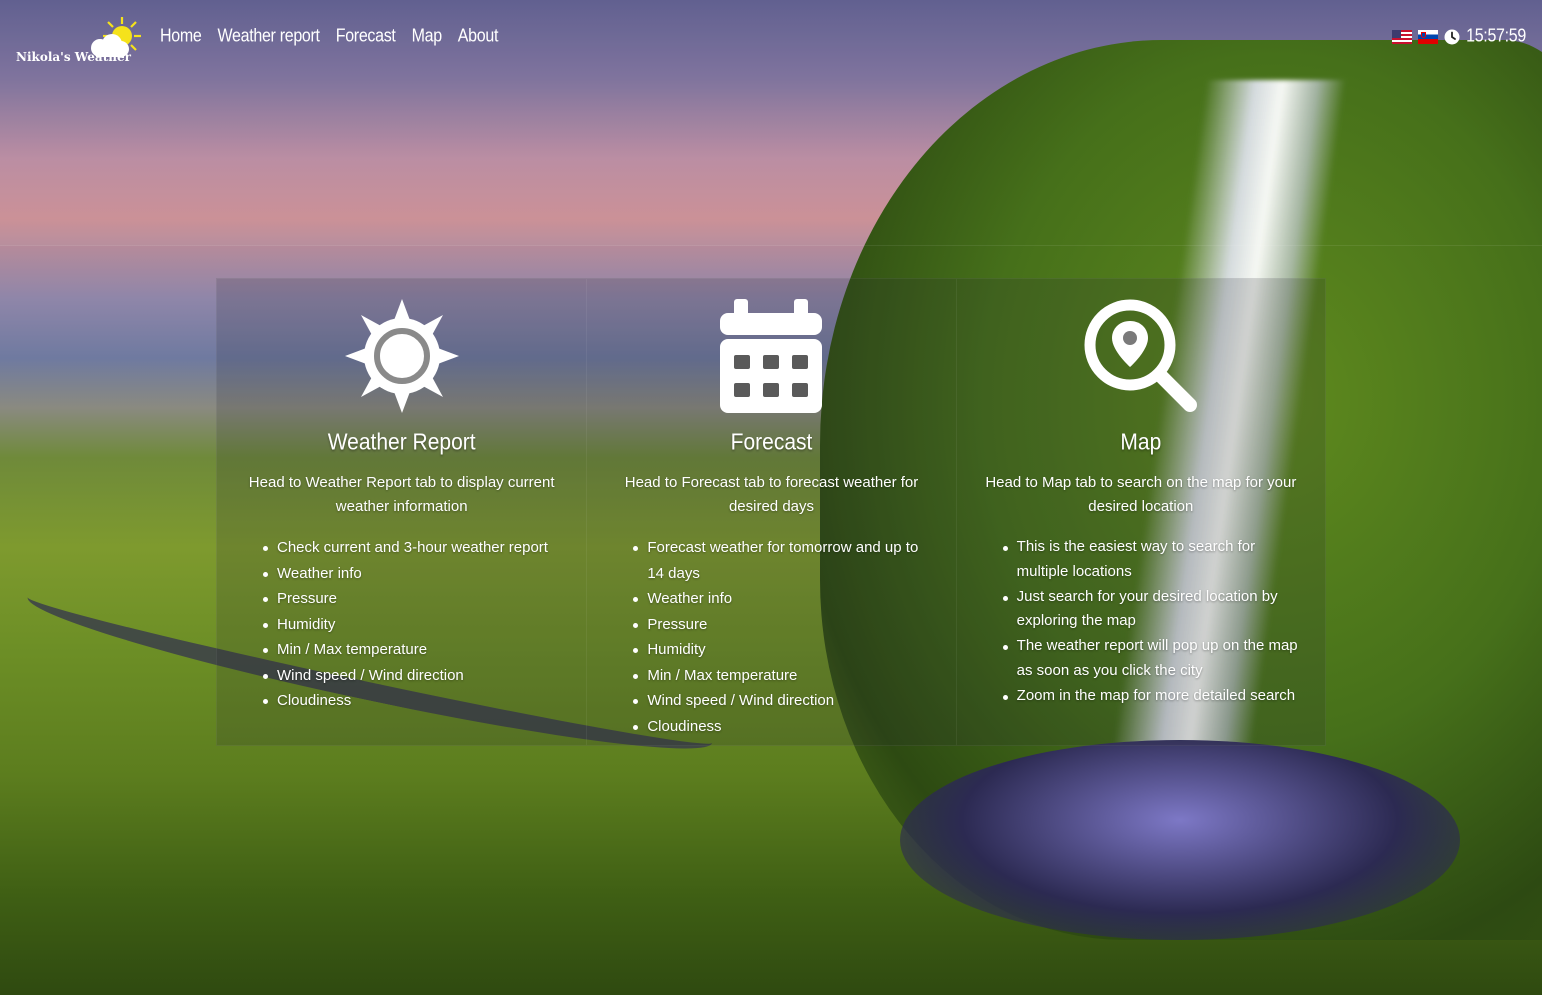 This screenshot has width=1542, height=995. Describe the element at coordinates (478, 37) in the screenshot. I see `nav-about: About` at that location.